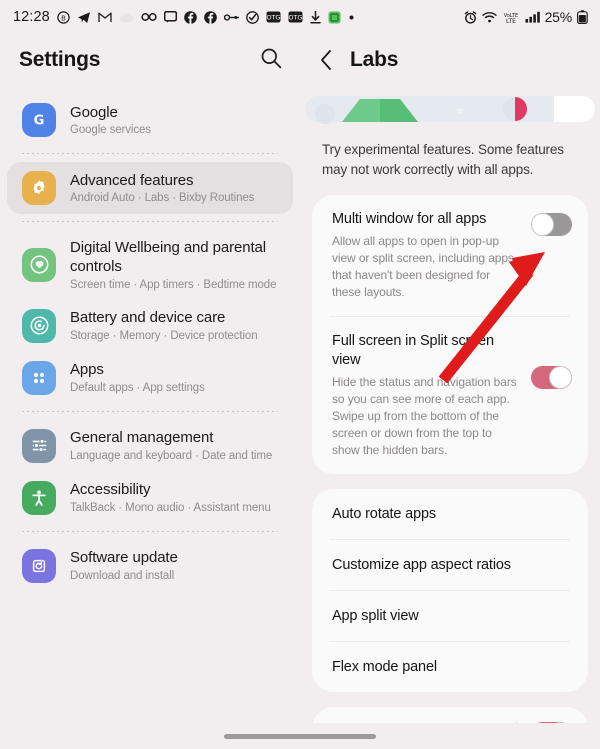 The height and width of the screenshot is (749, 600). What do you see at coordinates (374, 59) in the screenshot?
I see `labs-title: Labs` at bounding box center [374, 59].